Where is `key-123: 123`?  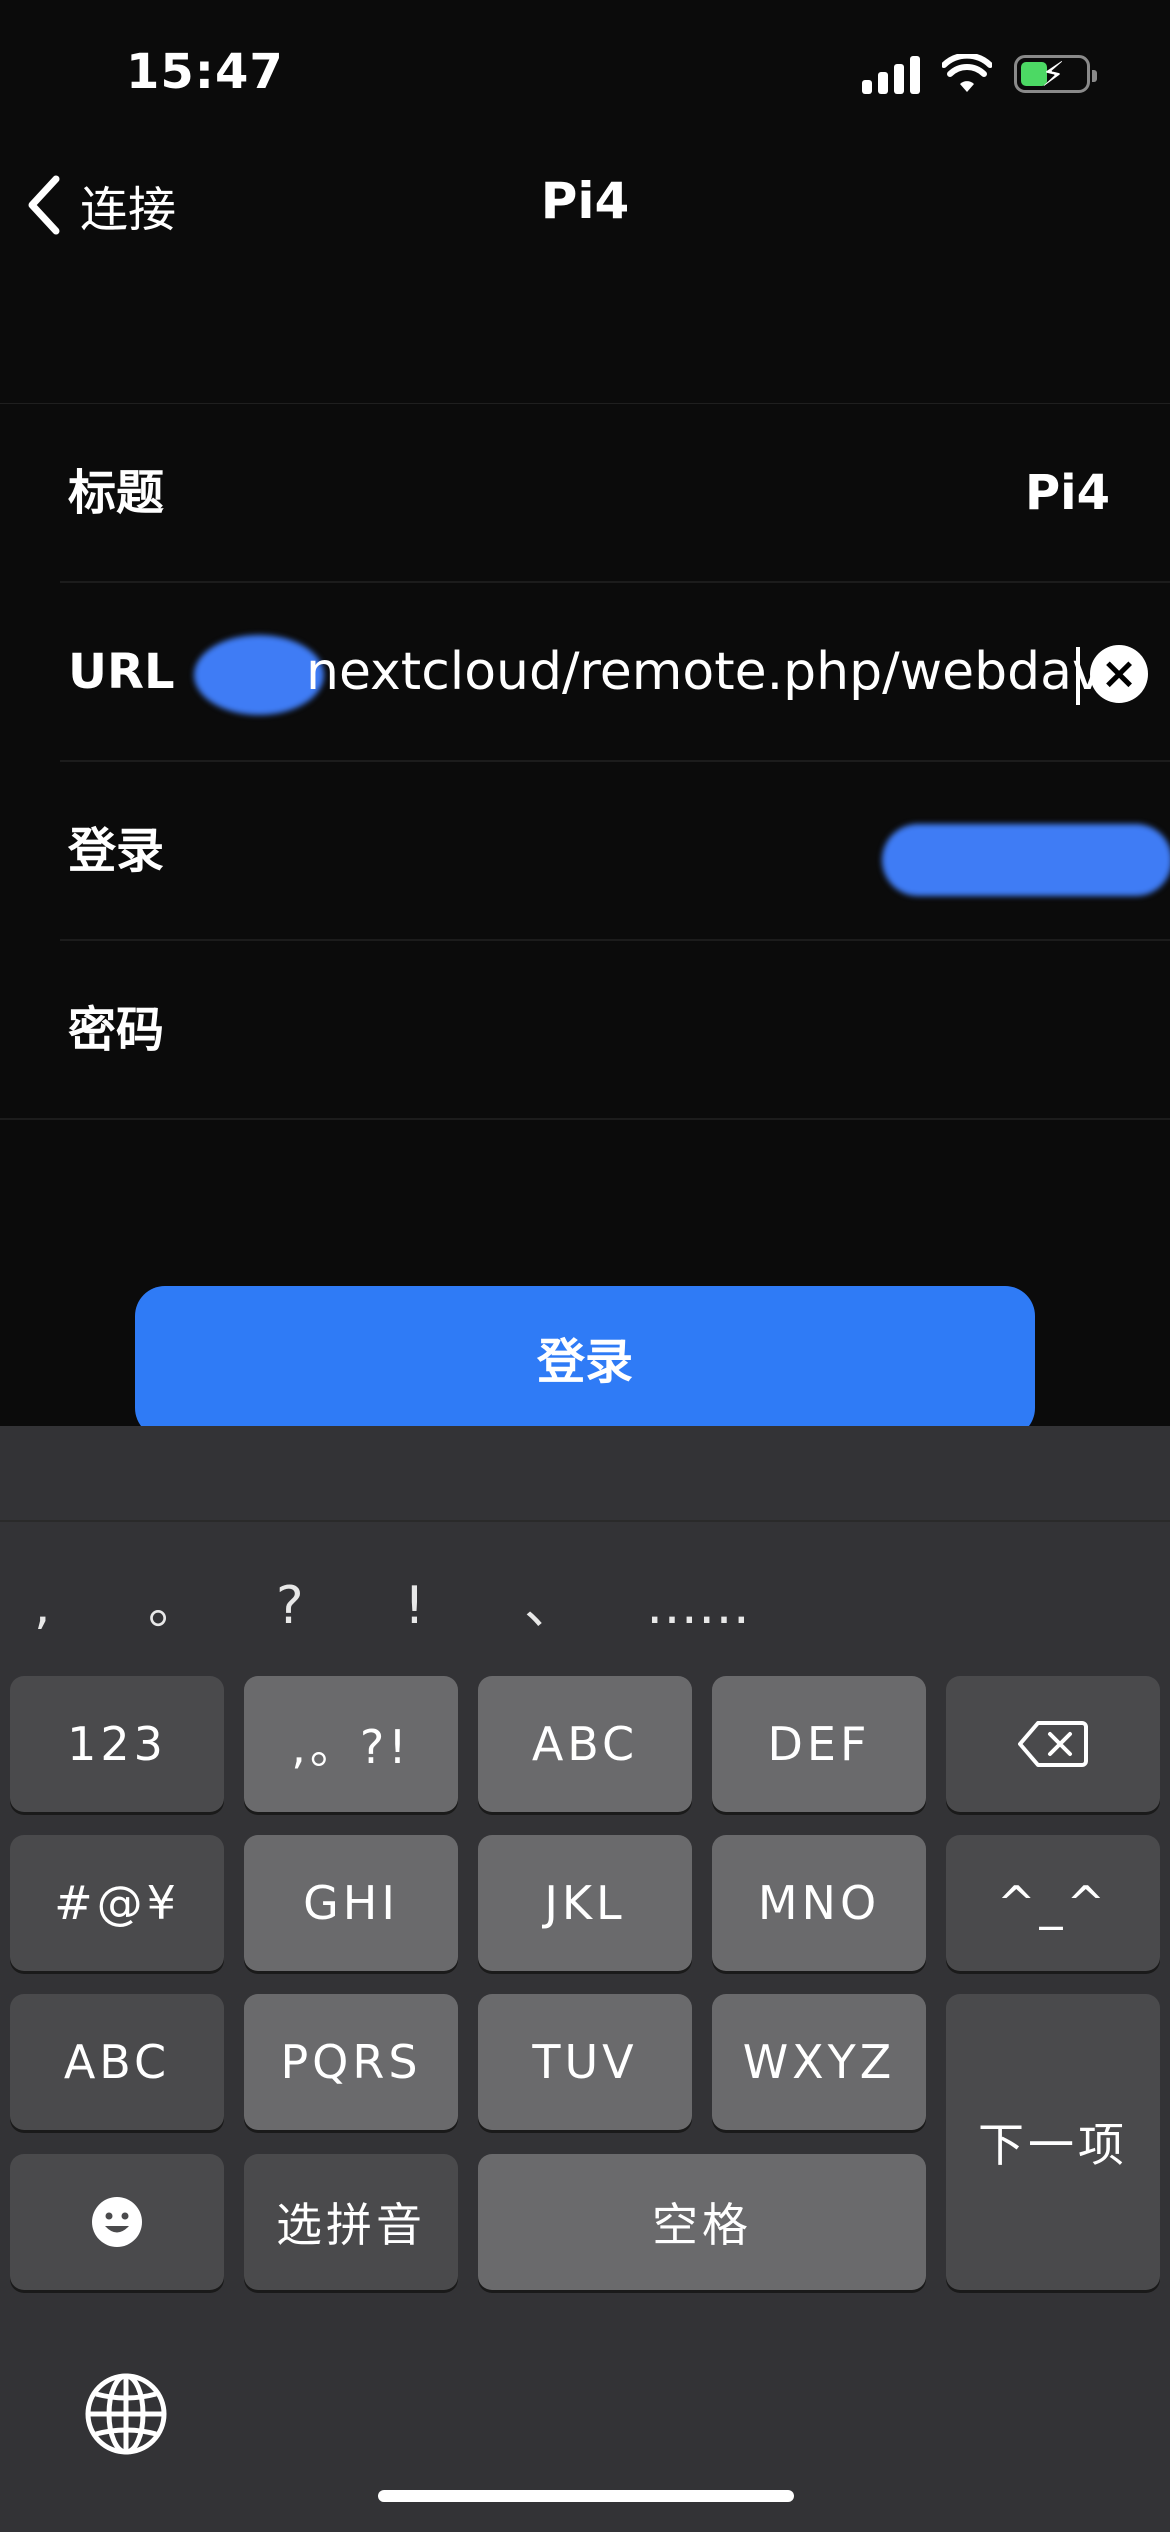
key-123: 123 is located at coordinates (117, 1744).